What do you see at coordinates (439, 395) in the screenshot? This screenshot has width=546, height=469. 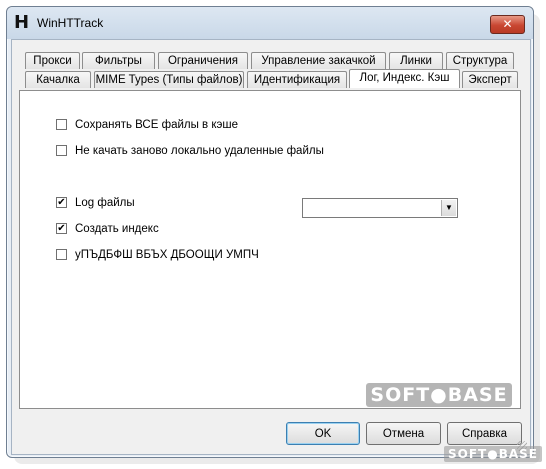 I see `watermark-logo: SOFT●BASE` at bounding box center [439, 395].